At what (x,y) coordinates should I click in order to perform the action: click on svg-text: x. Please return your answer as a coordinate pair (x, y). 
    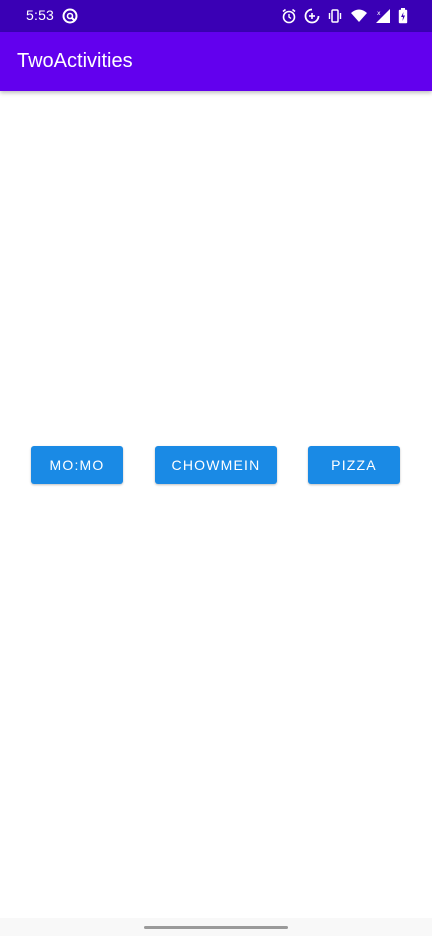
    Looking at the image, I should click on (379, 13).